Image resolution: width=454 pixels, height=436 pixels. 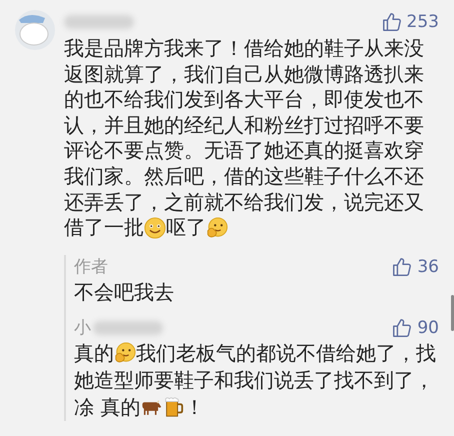 What do you see at coordinates (94, 353) in the screenshot?
I see `comment-text: 真的` at bounding box center [94, 353].